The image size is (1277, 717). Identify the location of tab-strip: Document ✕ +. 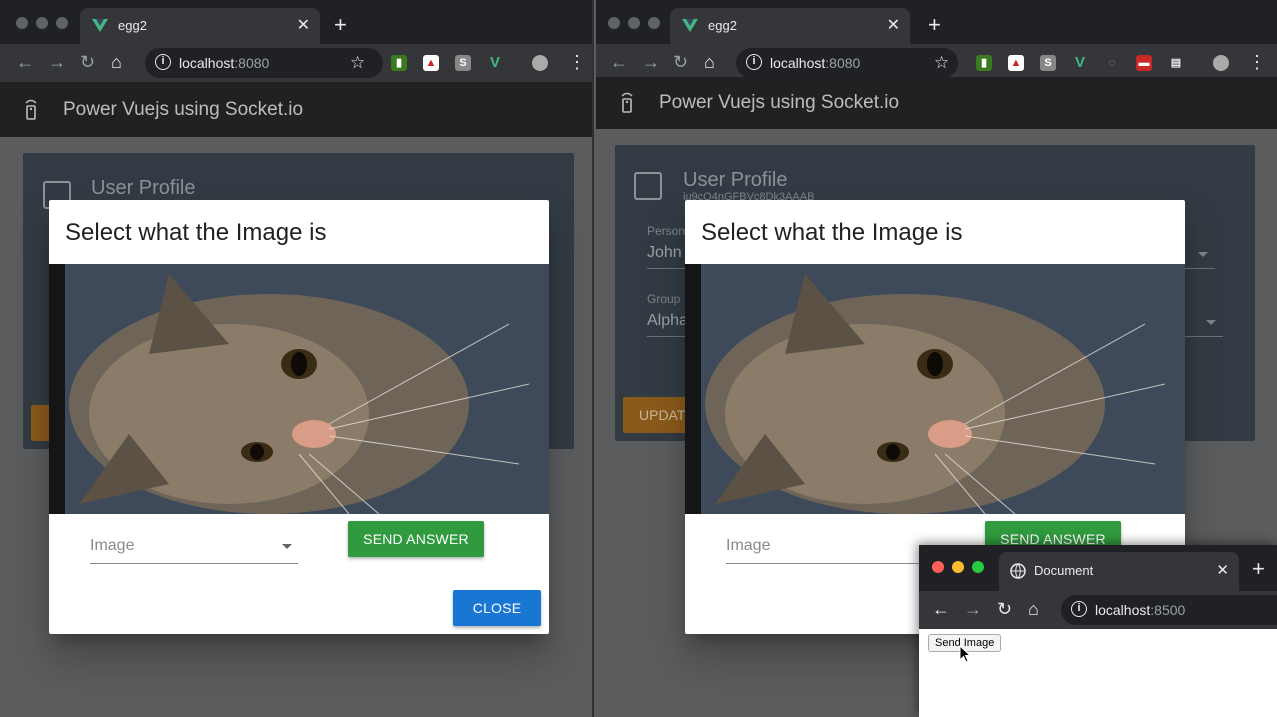
(1098, 568).